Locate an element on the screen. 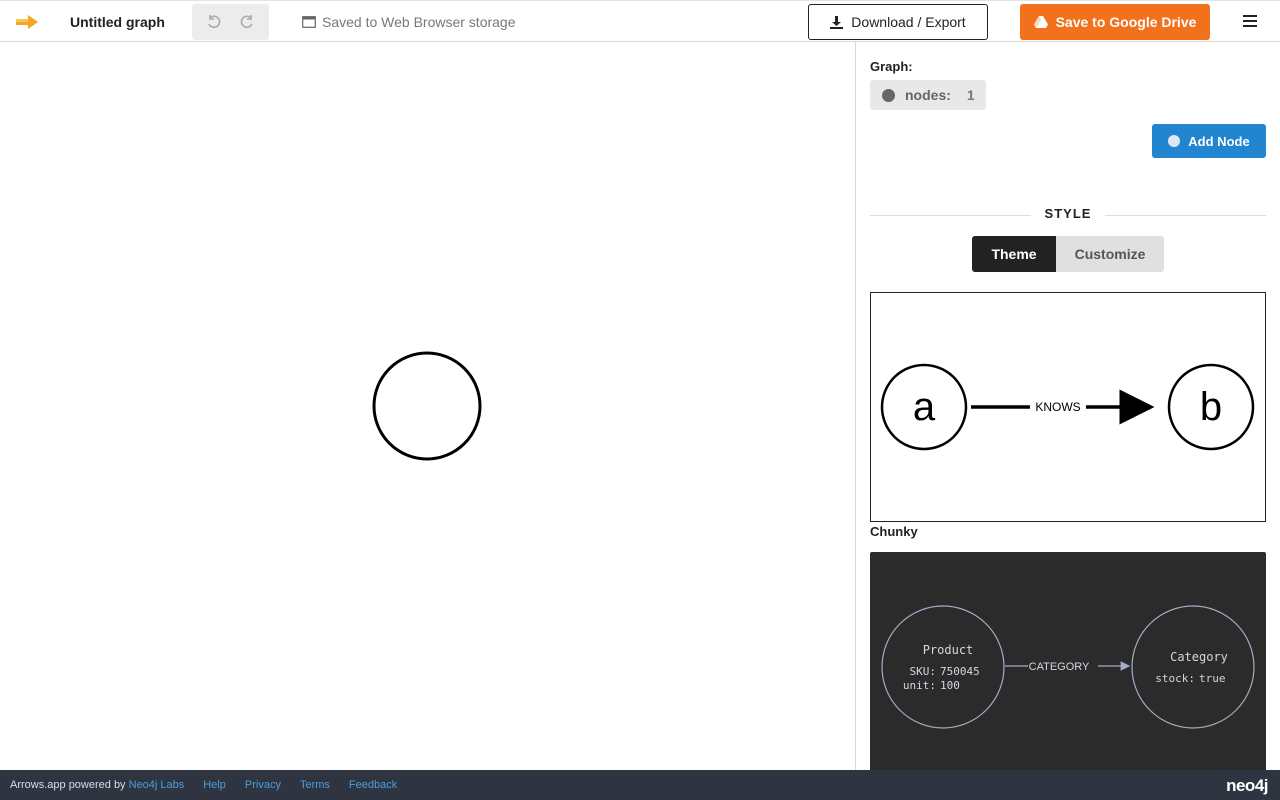 Image resolution: width=1280 pixels, height=800 pixels. style-mode-toggle: Theme Customize is located at coordinates (1068, 254).